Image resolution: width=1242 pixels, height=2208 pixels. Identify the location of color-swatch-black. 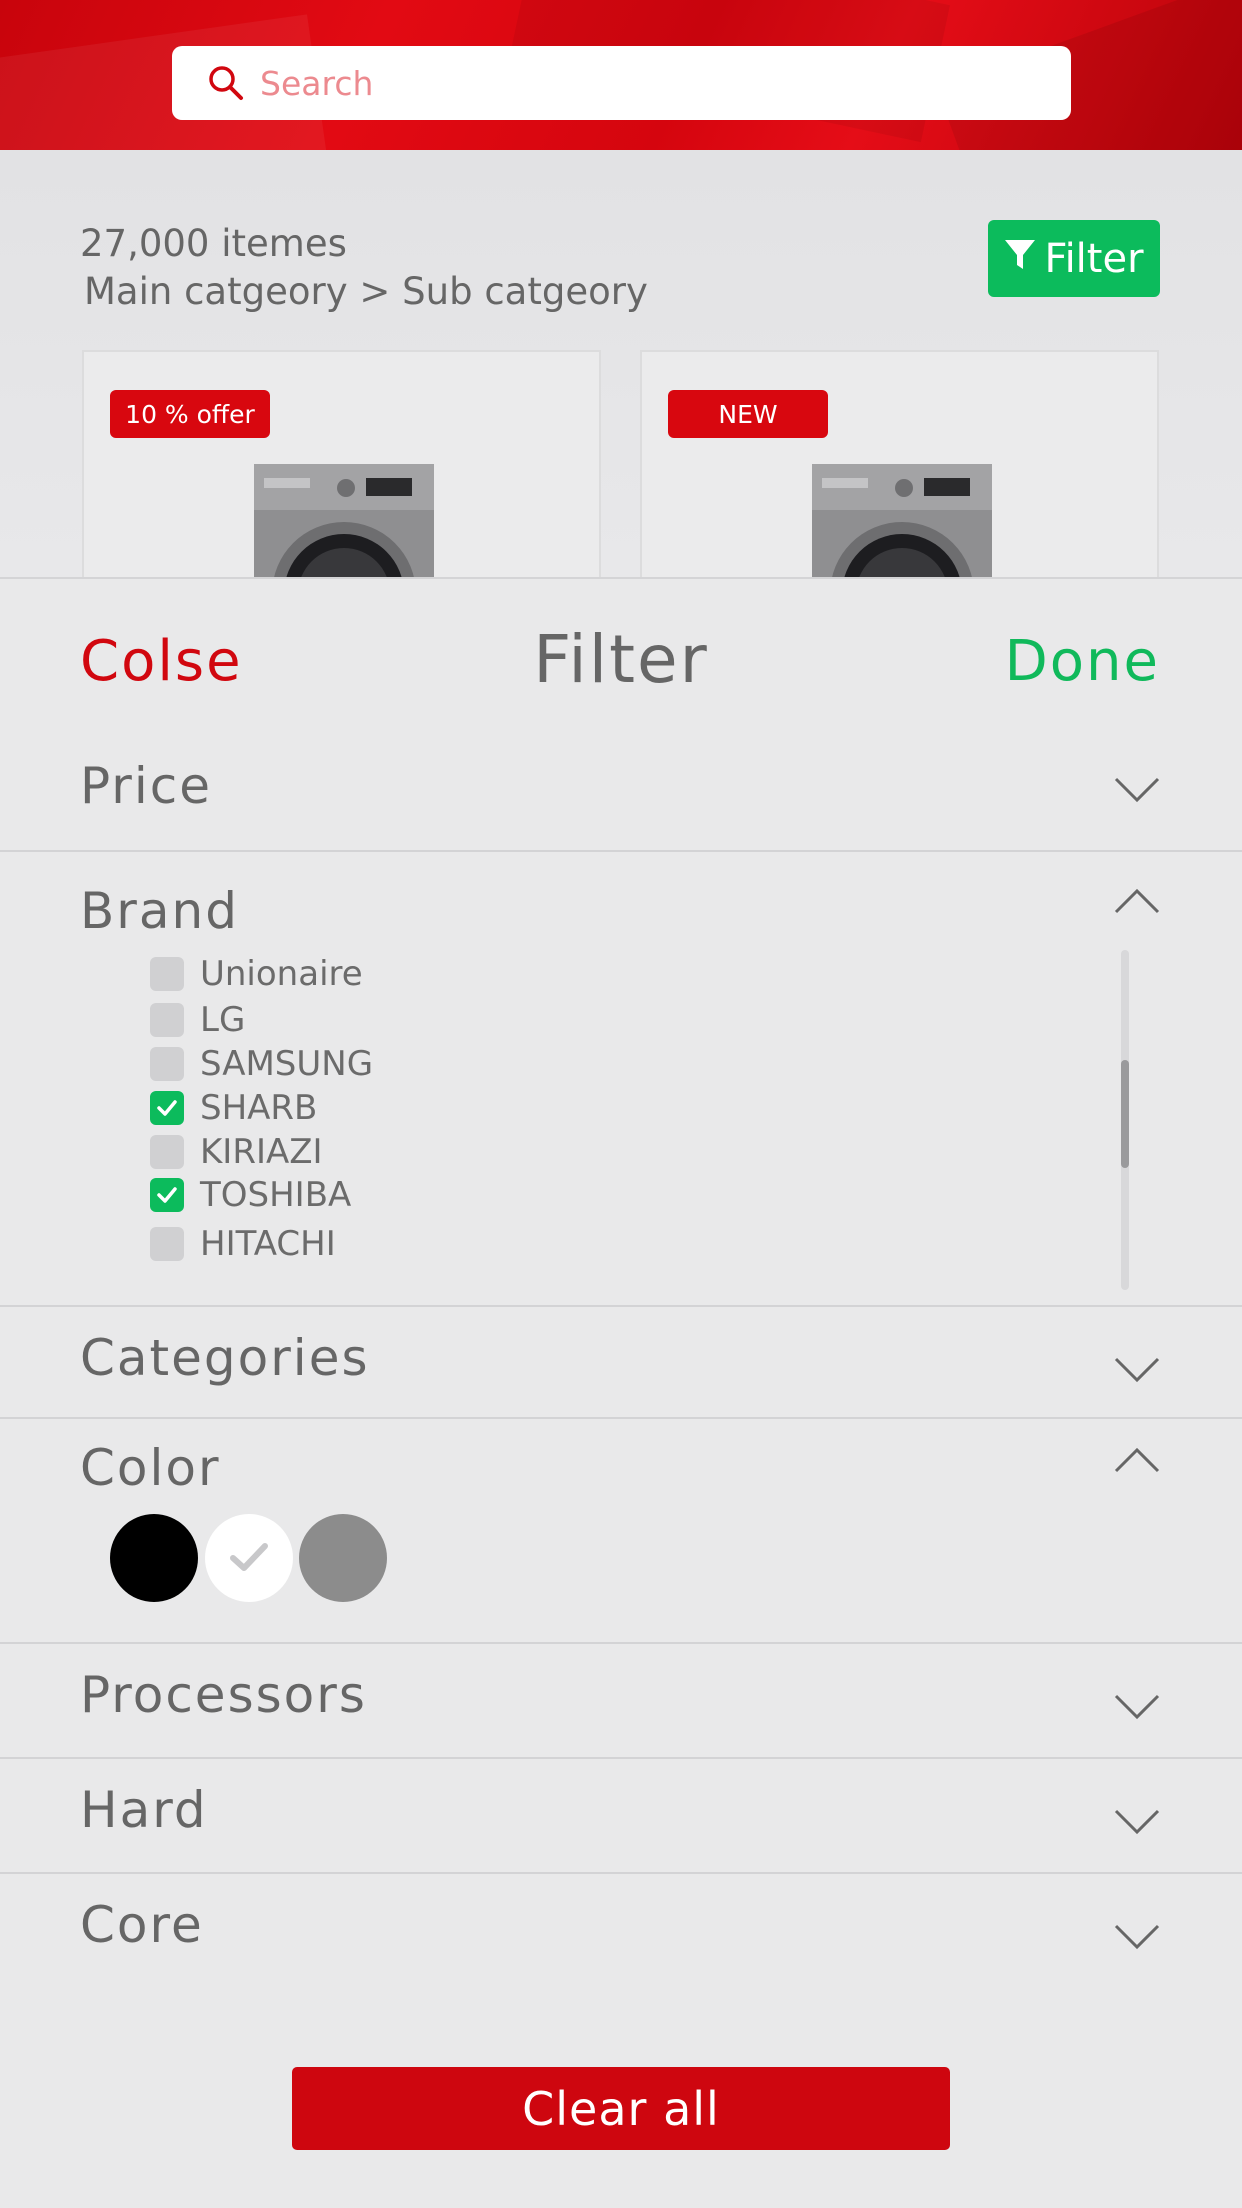
(154, 1558).